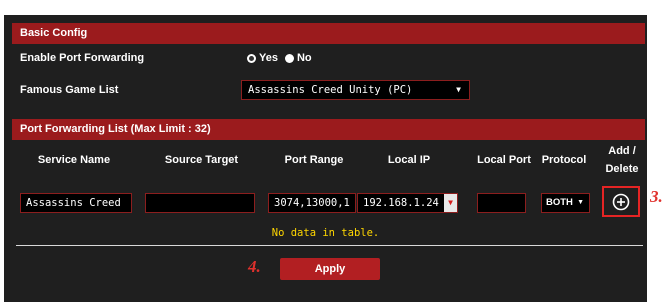  I want to click on protocol-select: BOTH ▼, so click(565, 203).